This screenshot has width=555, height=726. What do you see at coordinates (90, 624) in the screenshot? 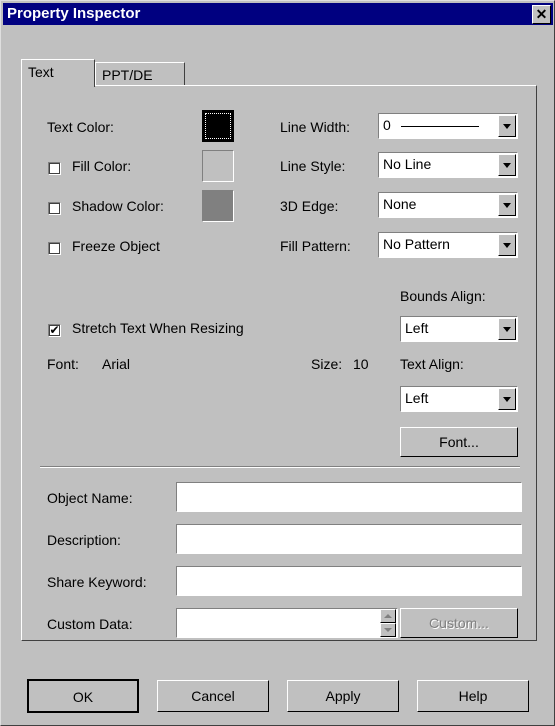
I see `custom-data-label: Custom Data:` at bounding box center [90, 624].